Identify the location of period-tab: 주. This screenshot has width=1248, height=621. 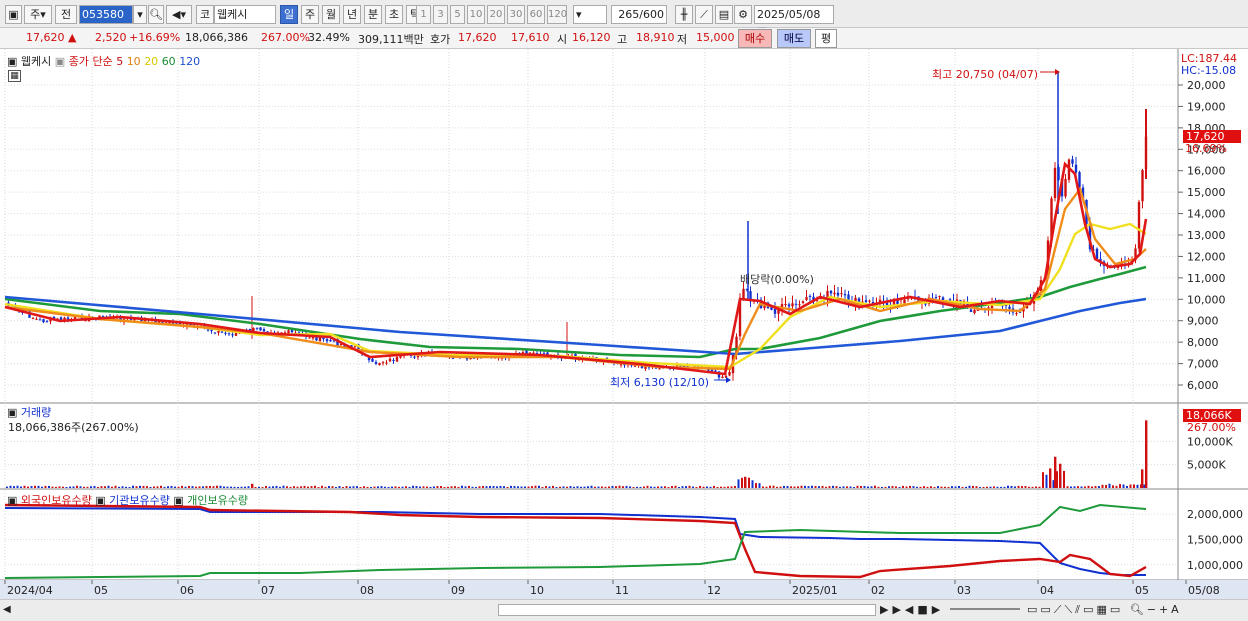
(310, 14).